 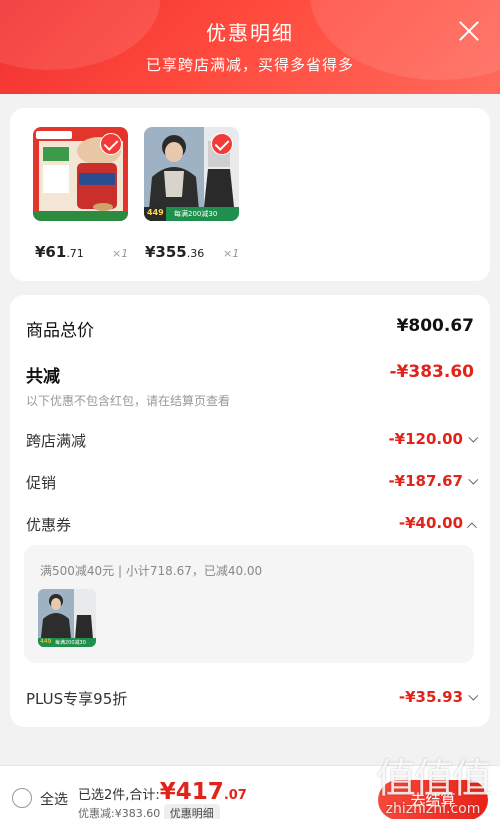 What do you see at coordinates (22, 798) in the screenshot?
I see `select-all-radio` at bounding box center [22, 798].